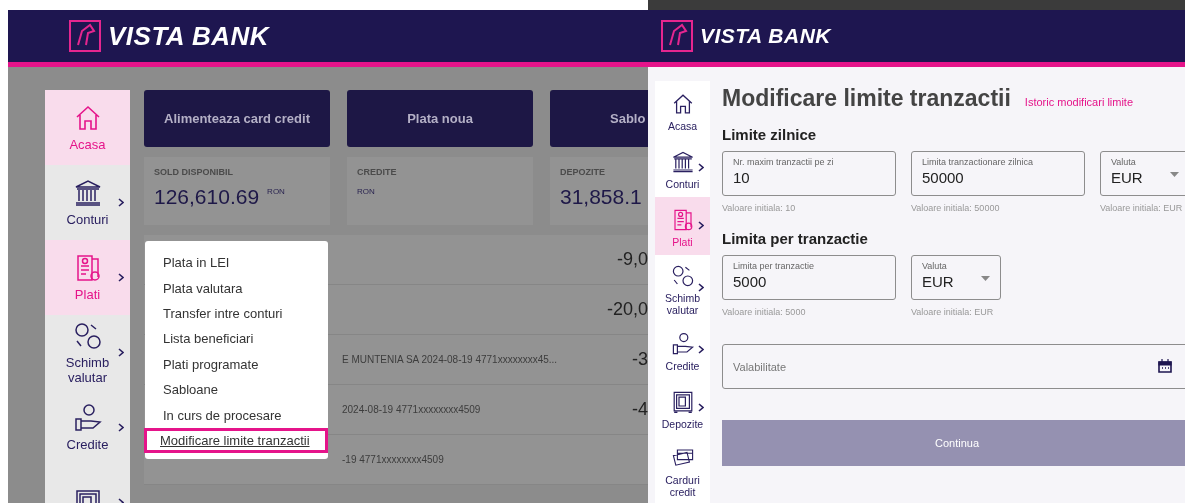  Describe the element at coordinates (953, 366) in the screenshot. I see `date-field: Valabilitate` at that location.